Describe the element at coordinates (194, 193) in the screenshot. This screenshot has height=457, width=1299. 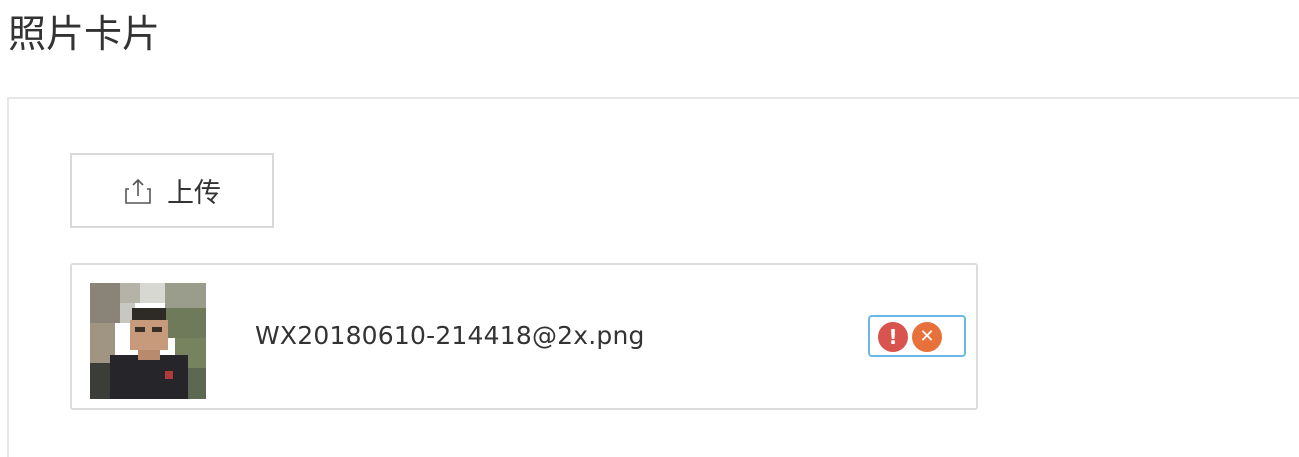
I see `upload-label: 上传` at that location.